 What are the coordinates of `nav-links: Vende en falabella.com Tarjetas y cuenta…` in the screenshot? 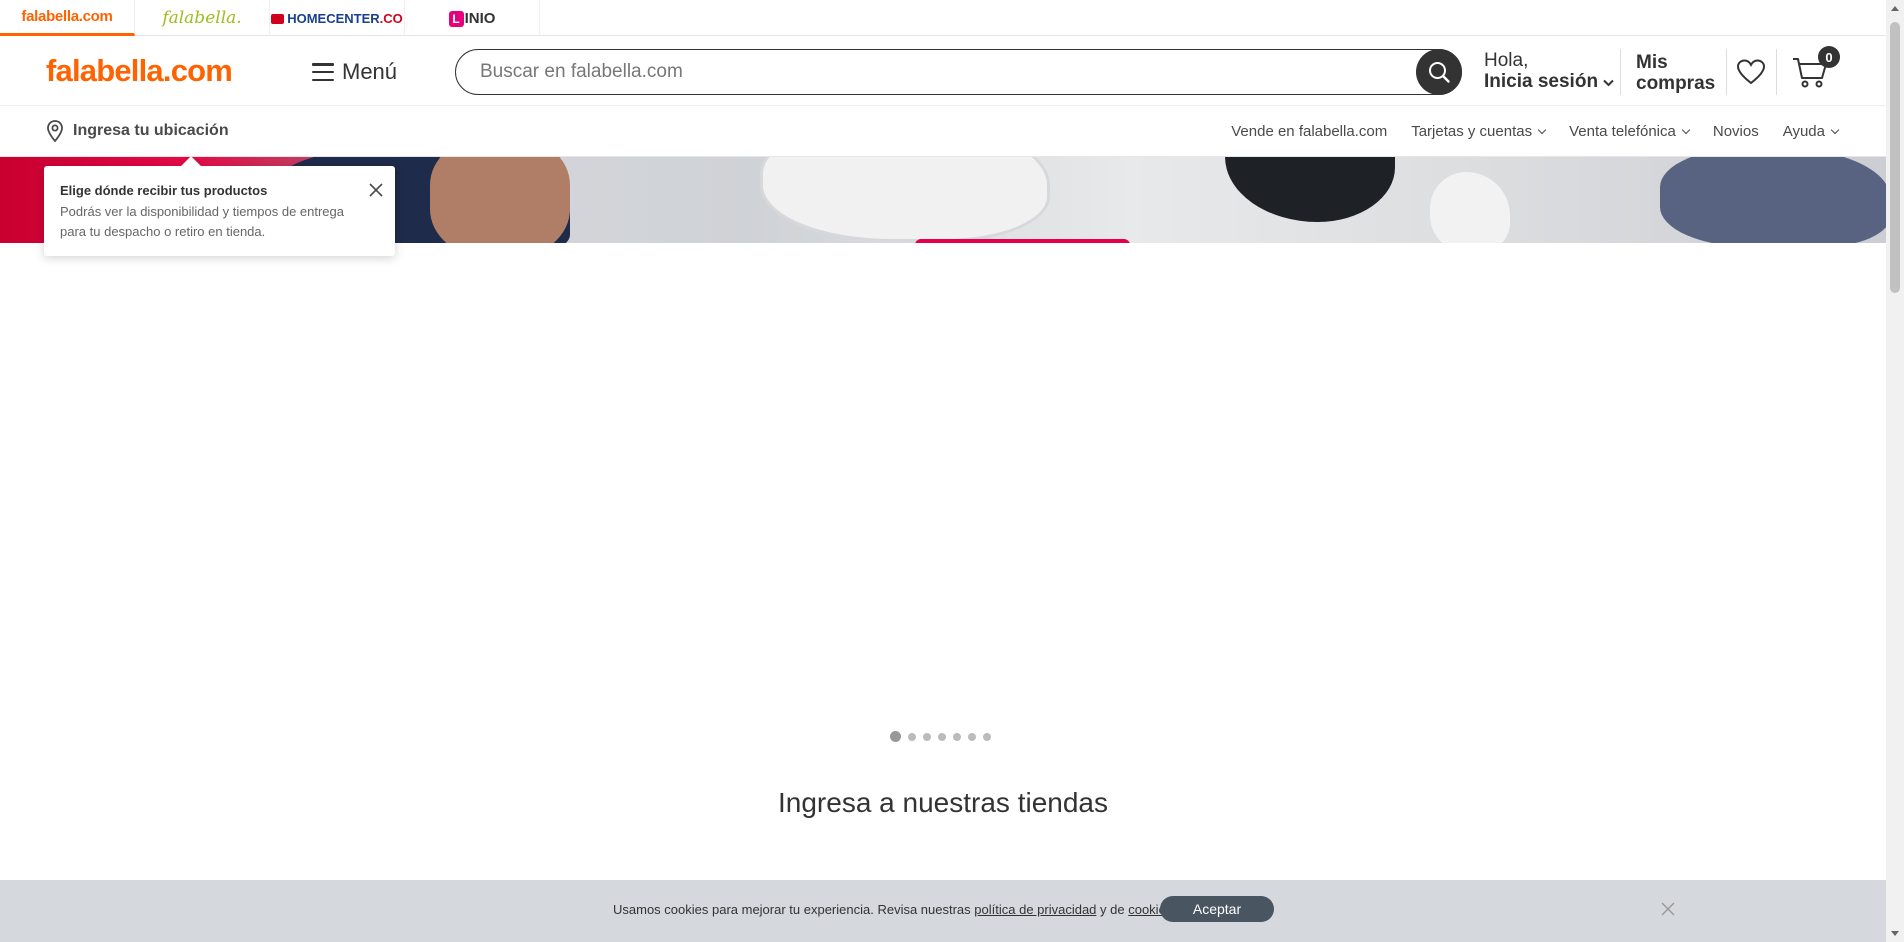 It's located at (1535, 131).